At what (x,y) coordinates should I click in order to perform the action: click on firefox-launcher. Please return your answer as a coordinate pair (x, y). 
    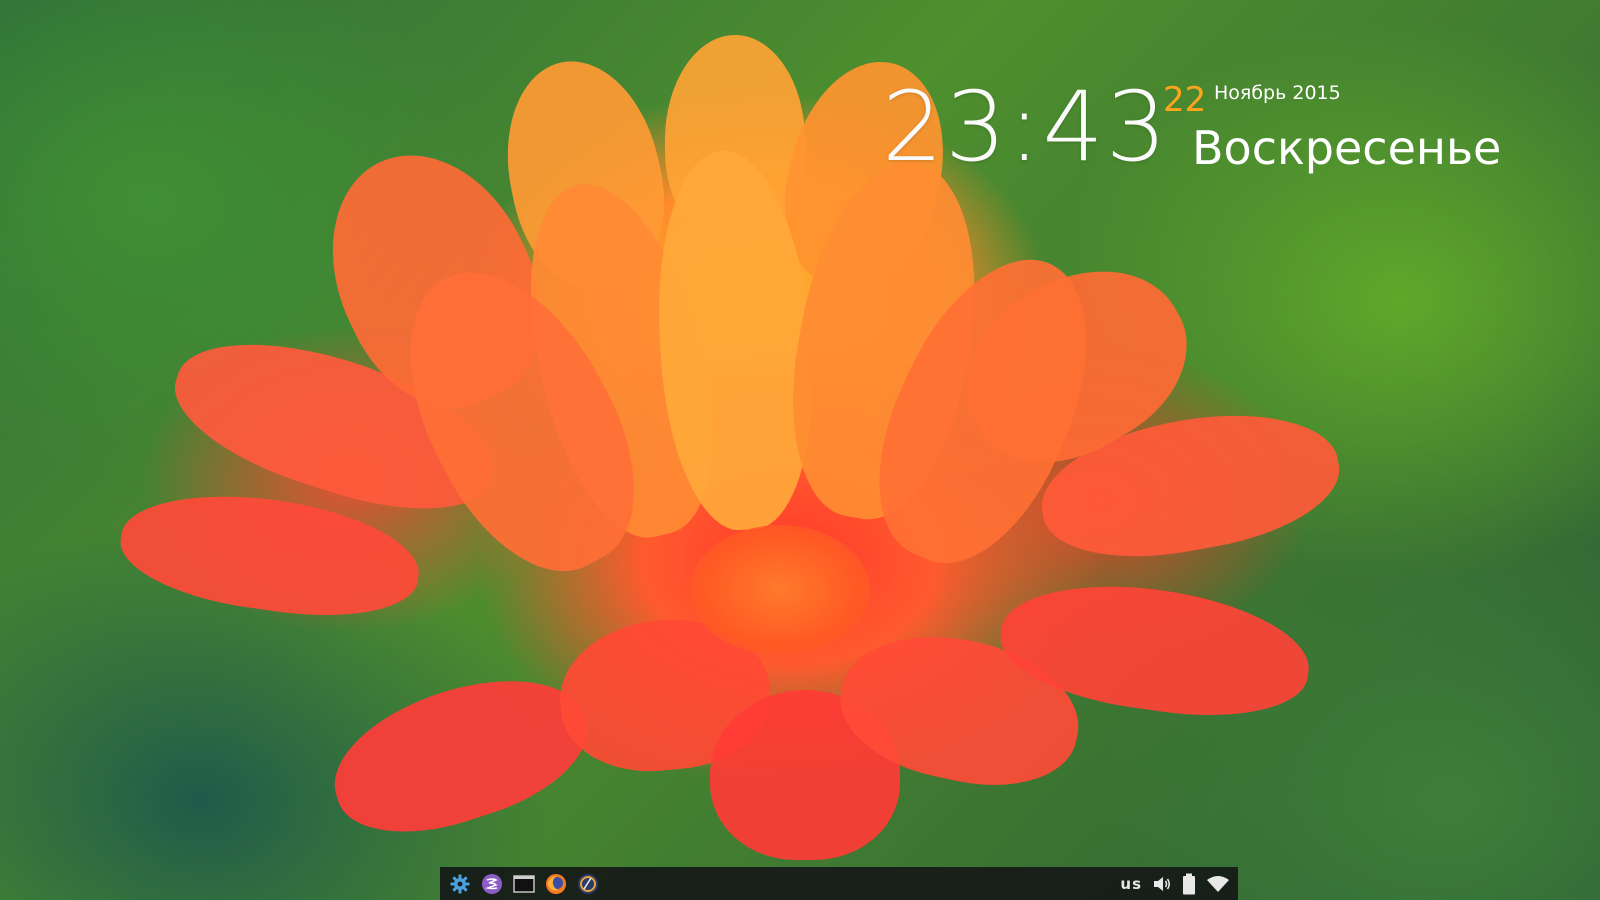
    Looking at the image, I should click on (556, 884).